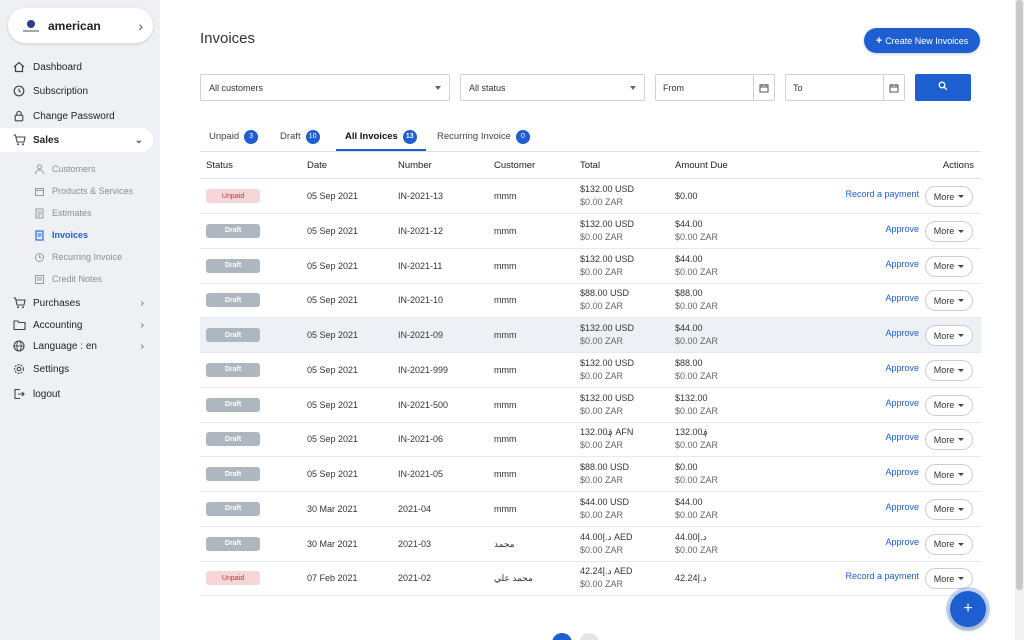 The image size is (1024, 640). I want to click on invoice-total-amount: $132.00 USD, so click(607, 189).